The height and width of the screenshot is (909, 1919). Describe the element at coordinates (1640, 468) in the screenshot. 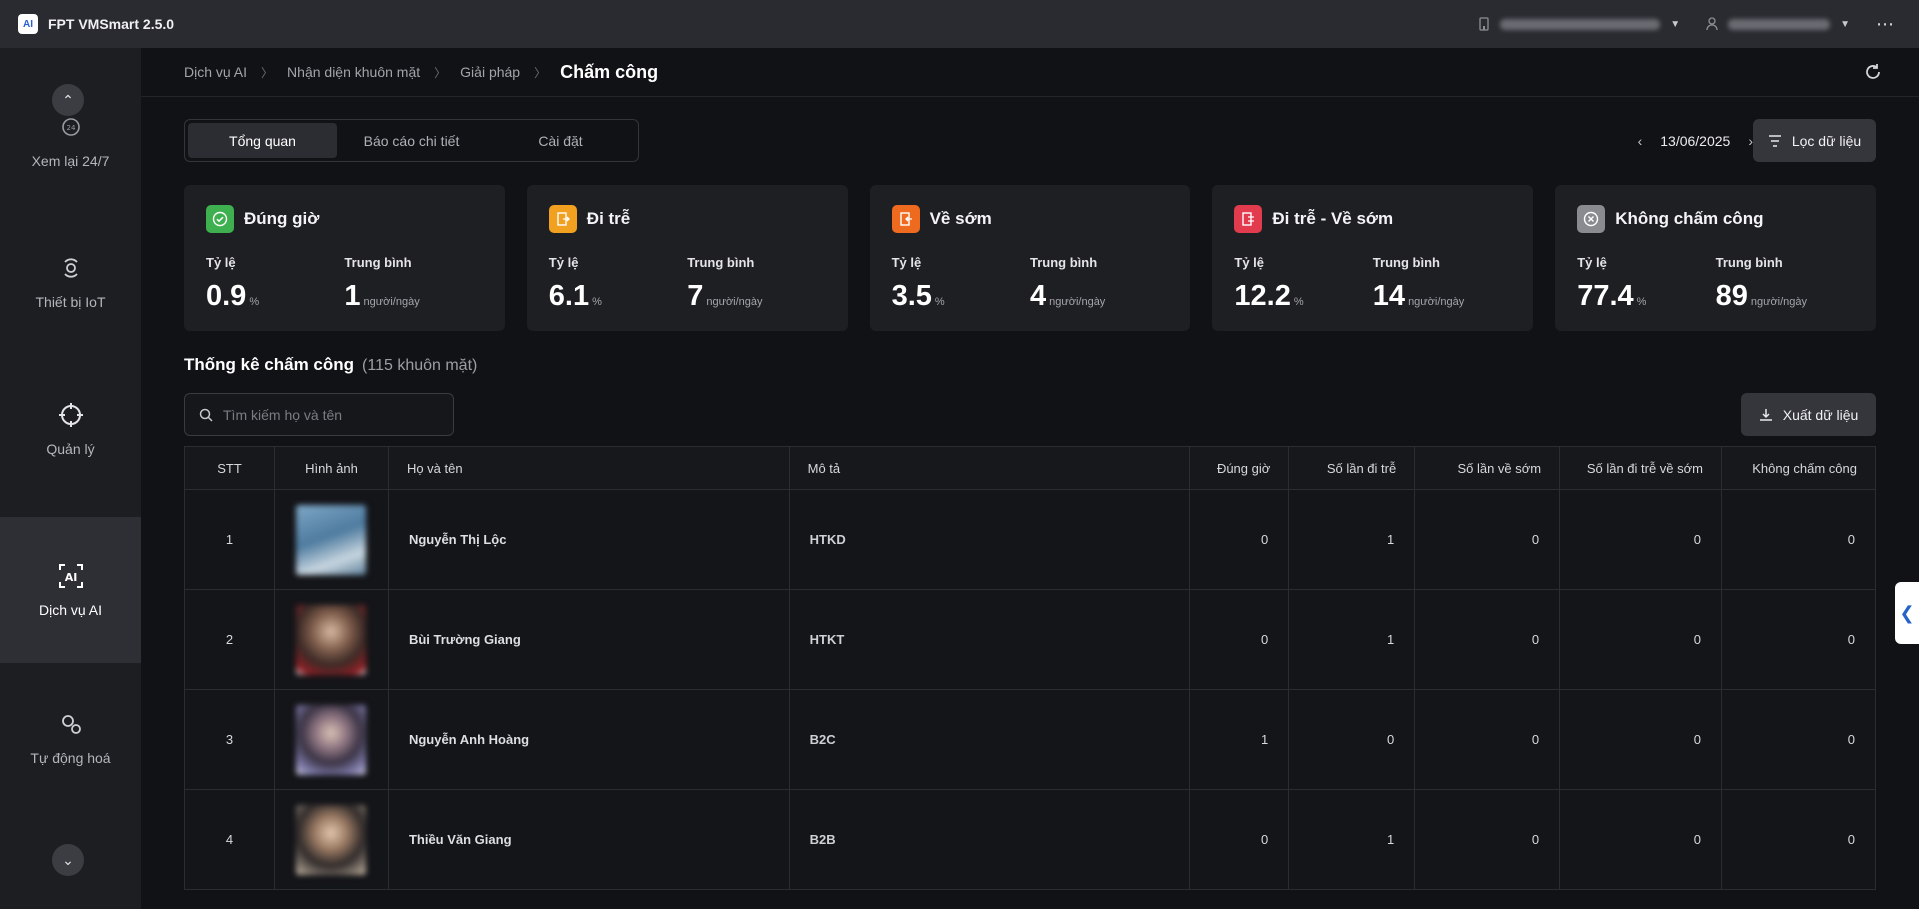

I see `column-header: Số lần đi trễ về sớm` at that location.